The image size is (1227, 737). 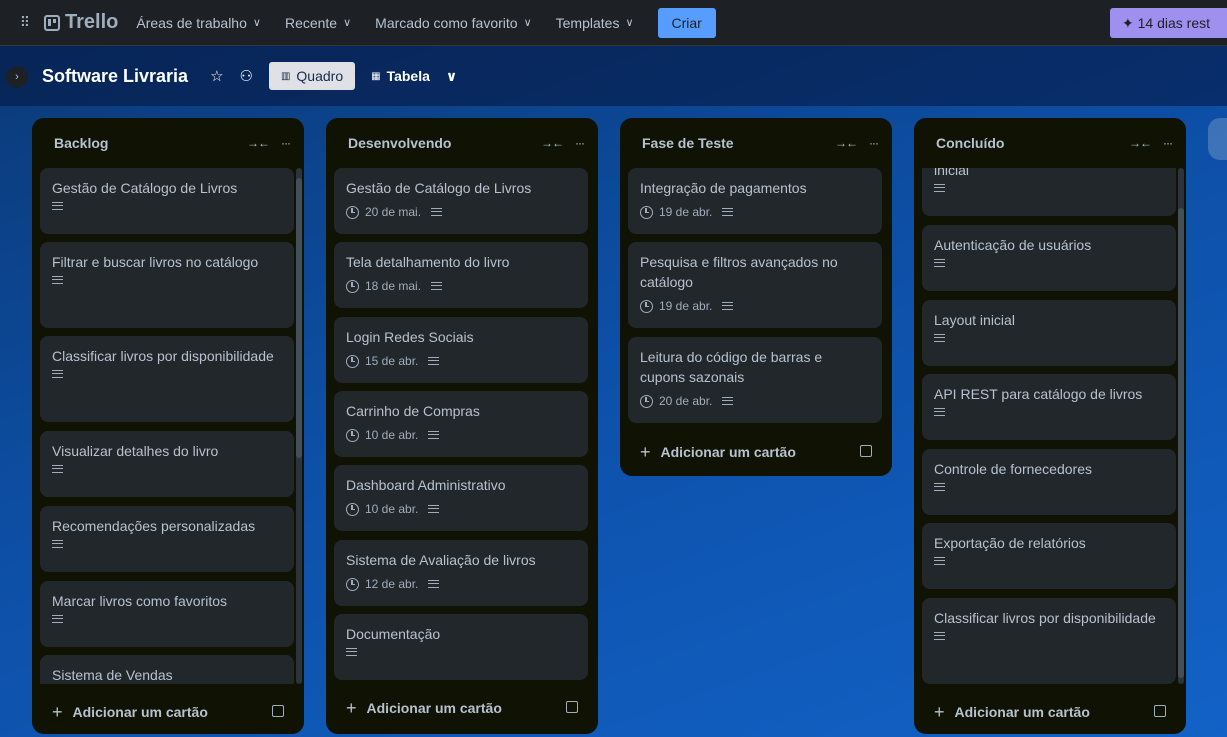 I want to click on card-title: inicial, so click(x=952, y=173).